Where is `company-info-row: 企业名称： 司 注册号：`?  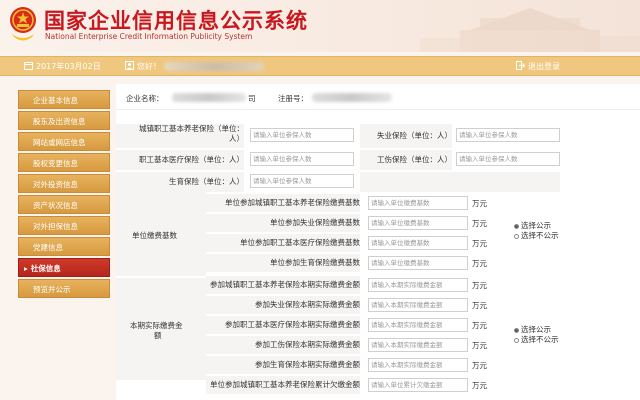 company-info-row: 企业名称： 司 注册号： is located at coordinates (378, 97).